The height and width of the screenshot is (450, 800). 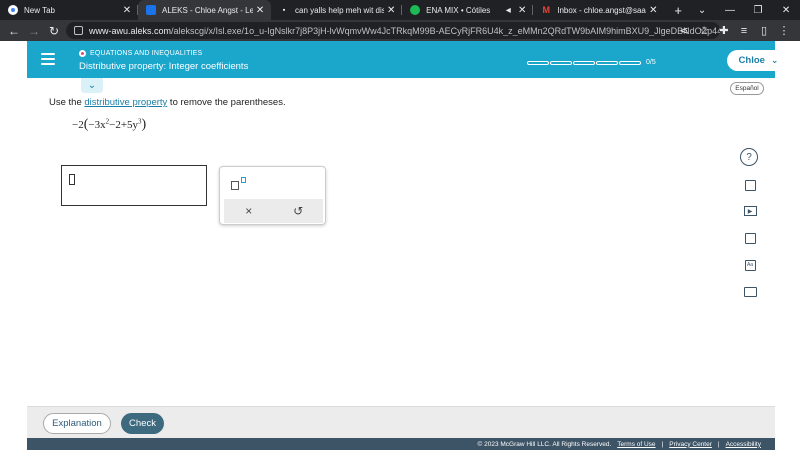 I want to click on extensions-icon: ✚, so click(x=724, y=30).